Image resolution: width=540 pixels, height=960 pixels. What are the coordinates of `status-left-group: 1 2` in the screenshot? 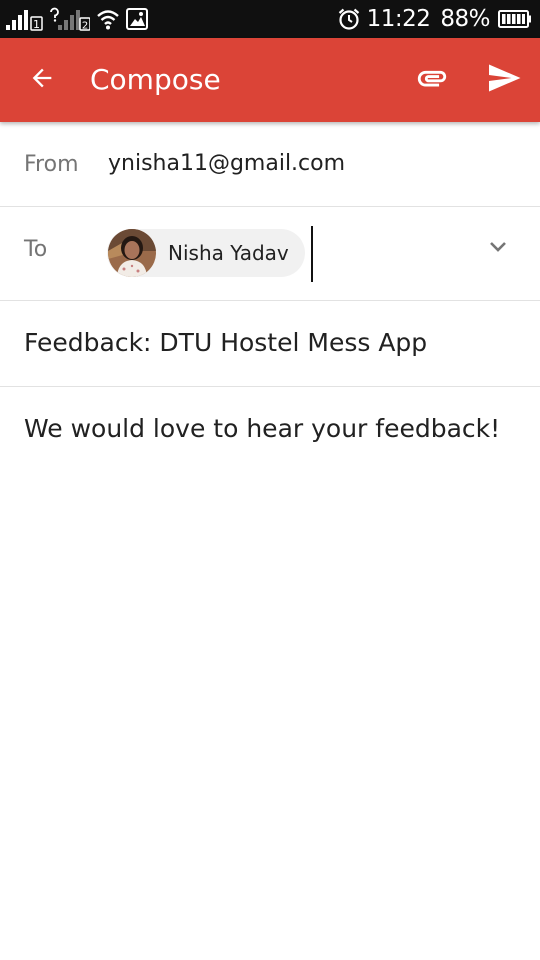 It's located at (77, 19).